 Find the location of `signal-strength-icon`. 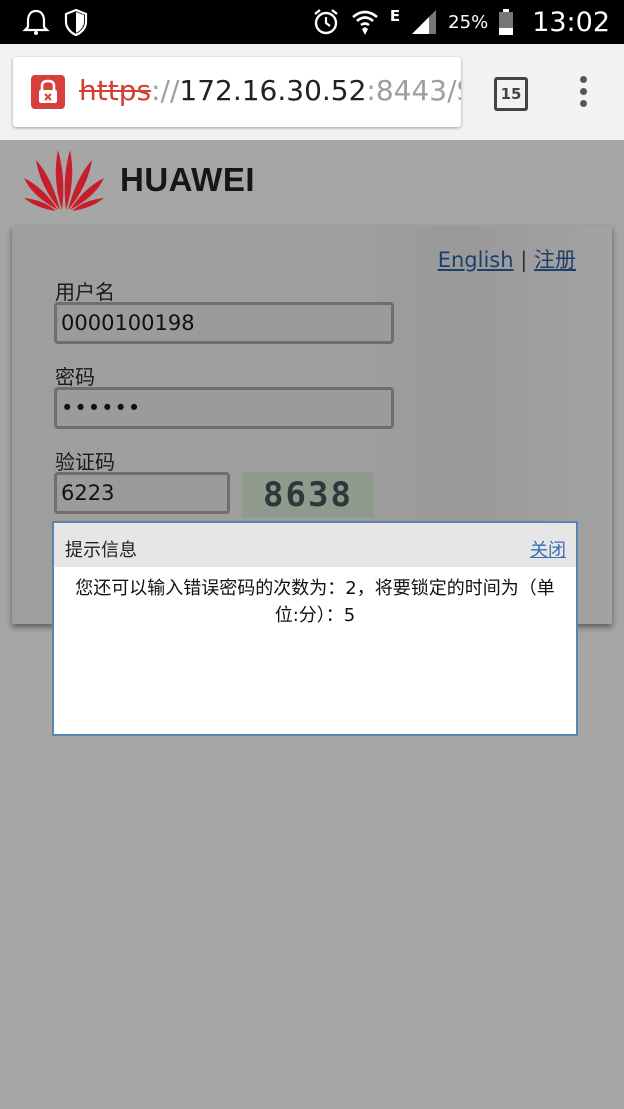

signal-strength-icon is located at coordinates (424, 22).